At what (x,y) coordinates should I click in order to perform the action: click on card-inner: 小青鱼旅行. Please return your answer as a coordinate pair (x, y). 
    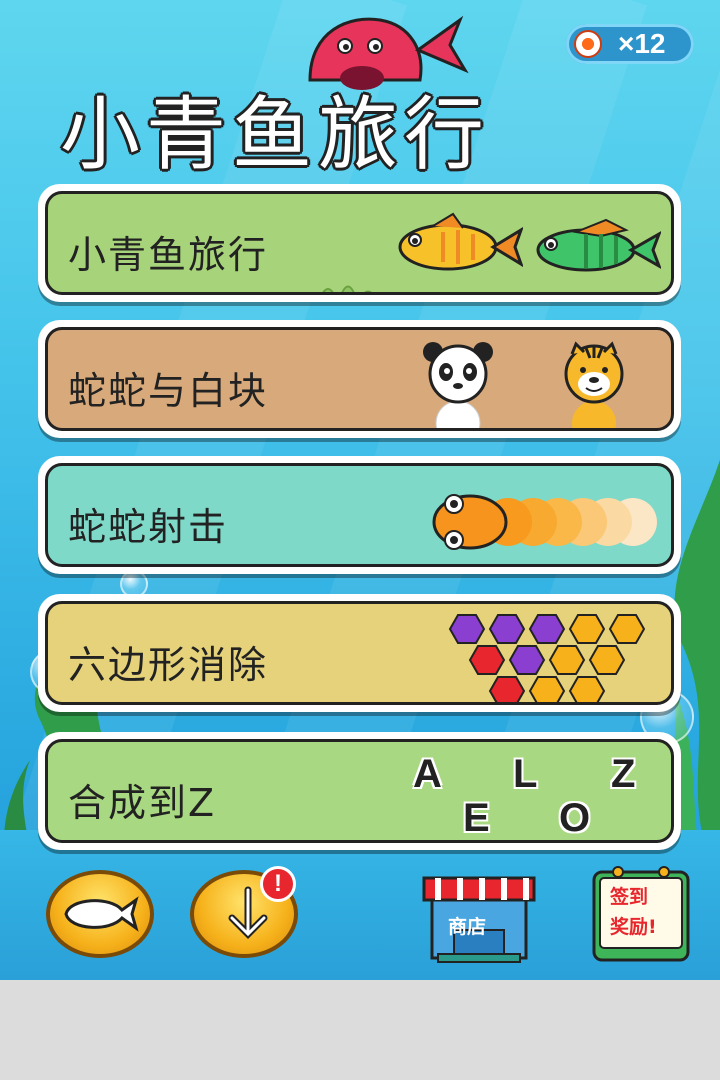
    Looking at the image, I should click on (359, 243).